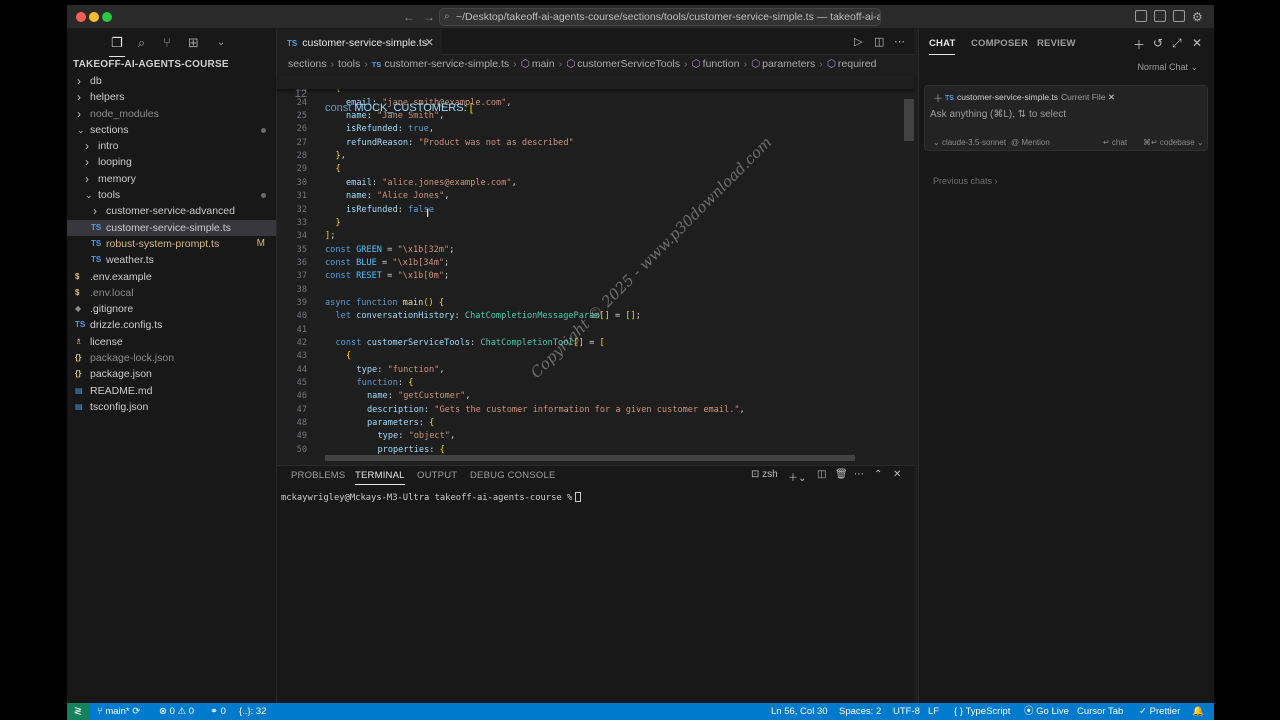  I want to click on maximize-window-button, so click(107, 17).